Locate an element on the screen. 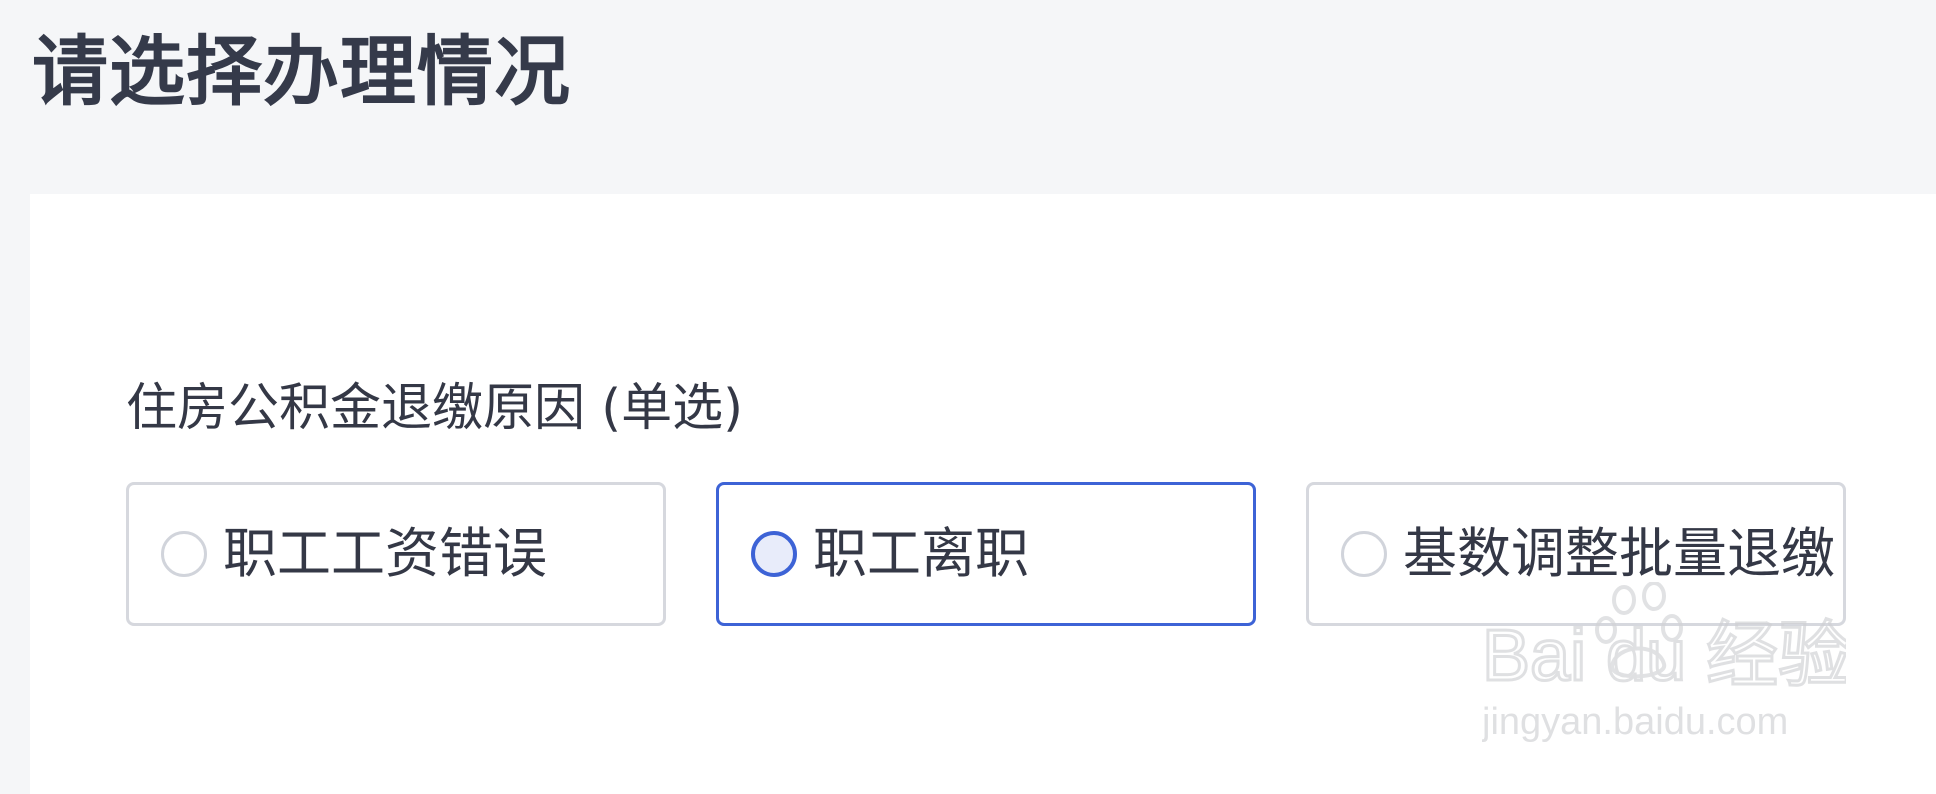 This screenshot has width=1936, height=794. option-resignation: 职工离职 is located at coordinates (986, 554).